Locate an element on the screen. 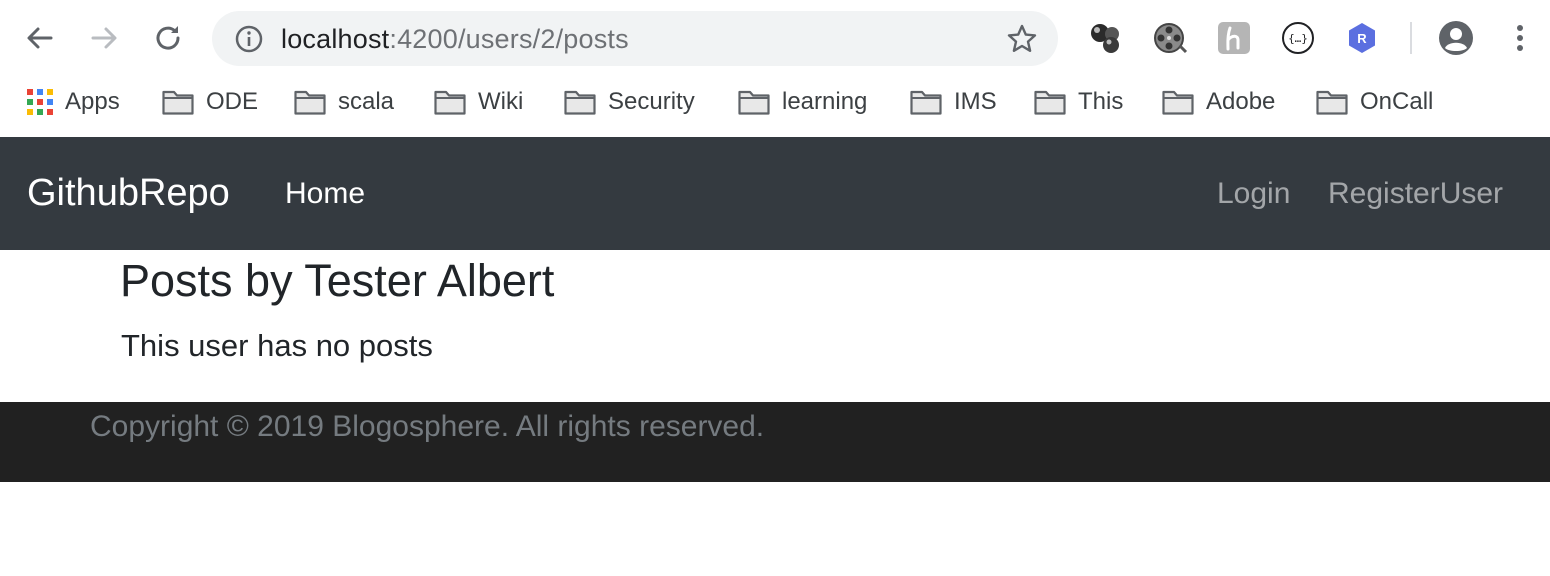  url-text: localhost:4200/users/2/posts is located at coordinates (455, 39).